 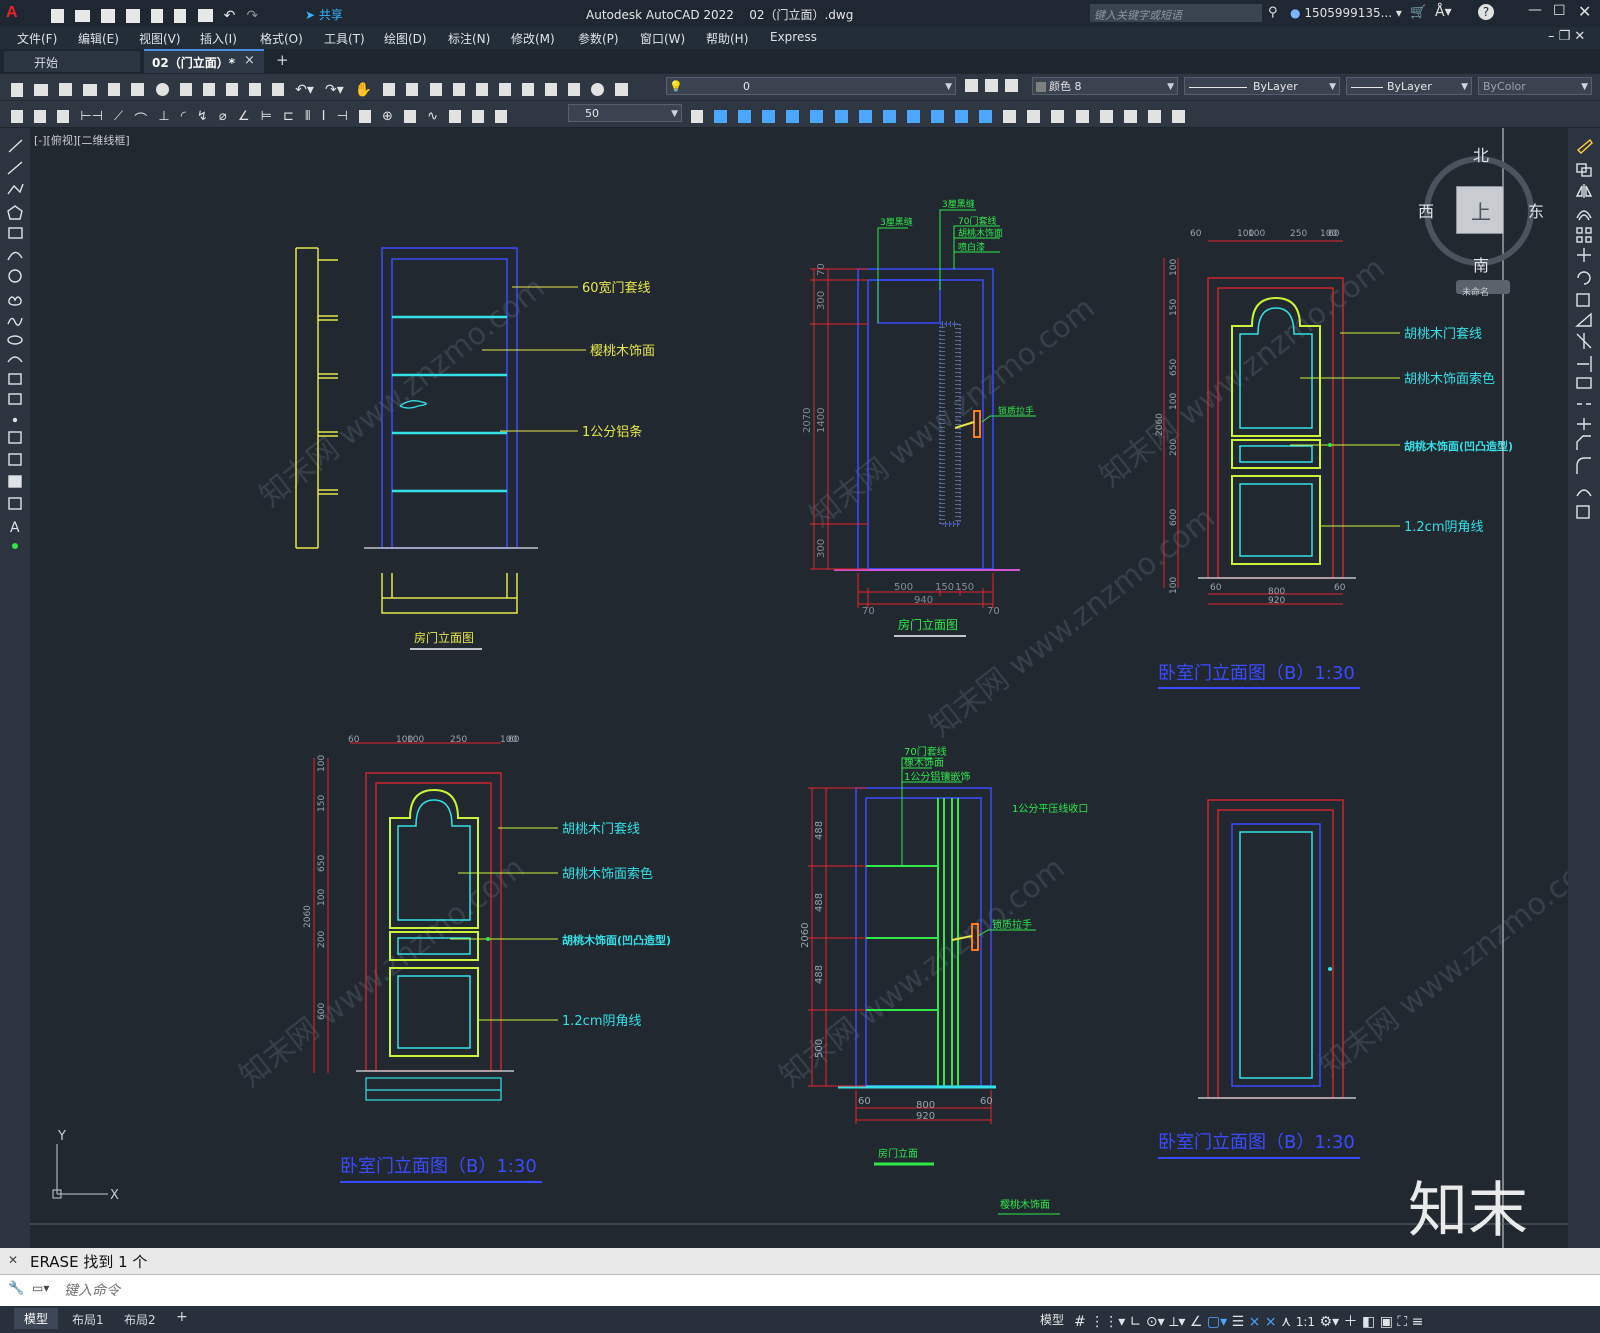 What do you see at coordinates (90, 89) in the screenshot?
I see `plot-icon` at bounding box center [90, 89].